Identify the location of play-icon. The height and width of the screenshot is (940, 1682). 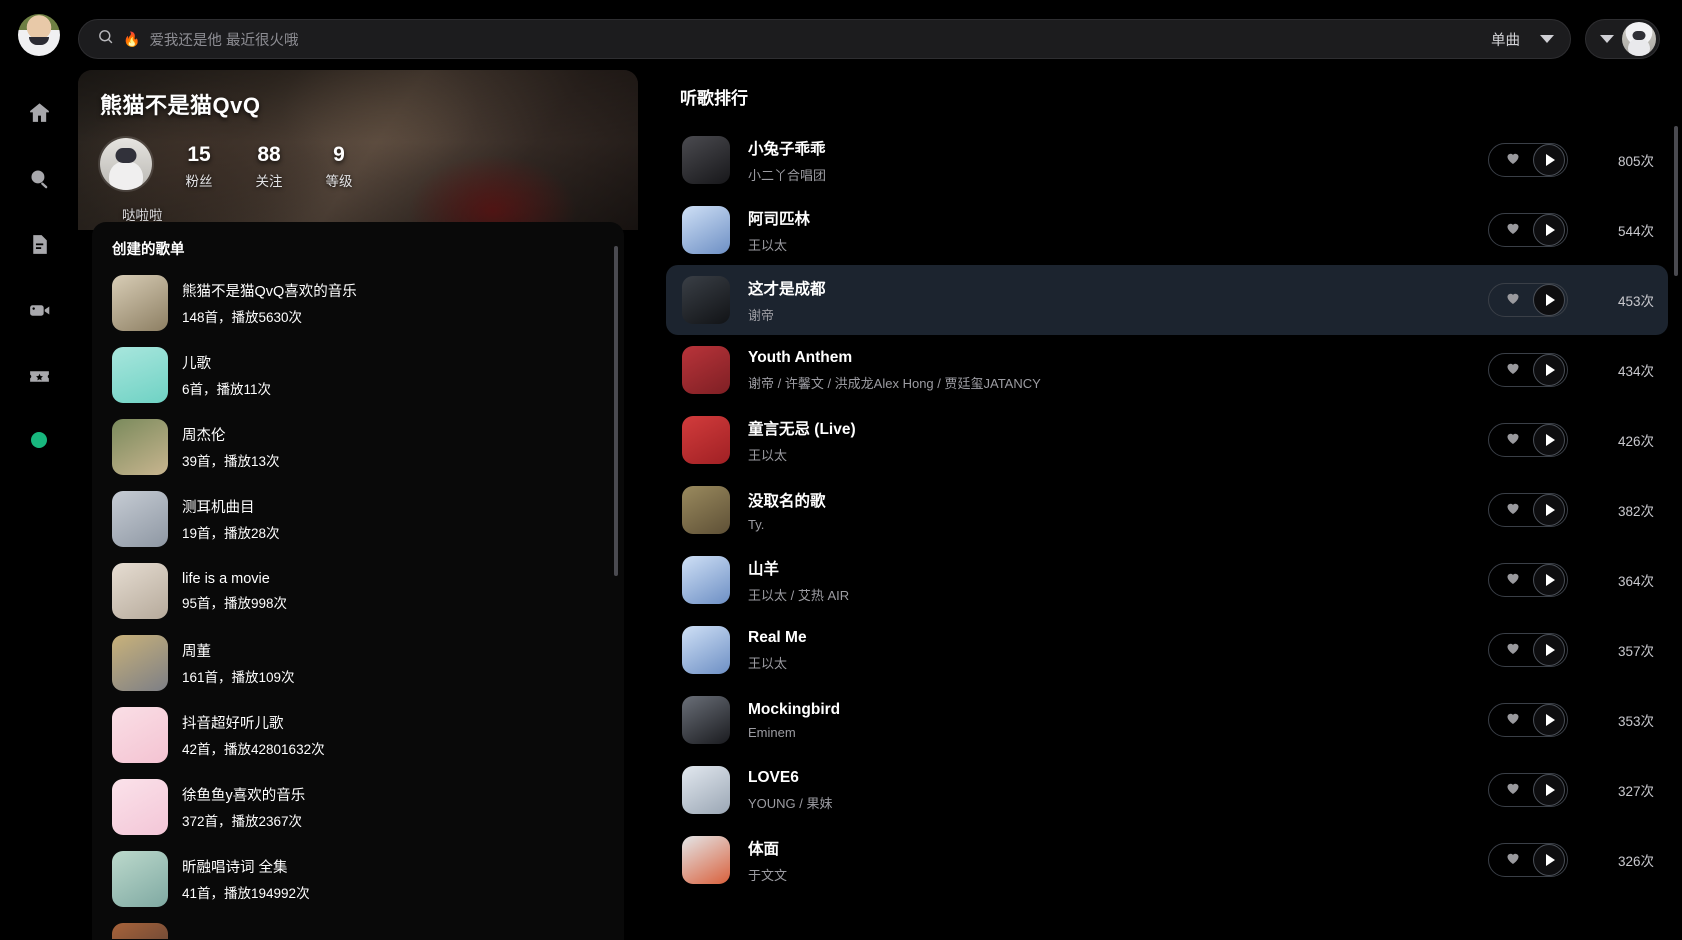
(1550, 160).